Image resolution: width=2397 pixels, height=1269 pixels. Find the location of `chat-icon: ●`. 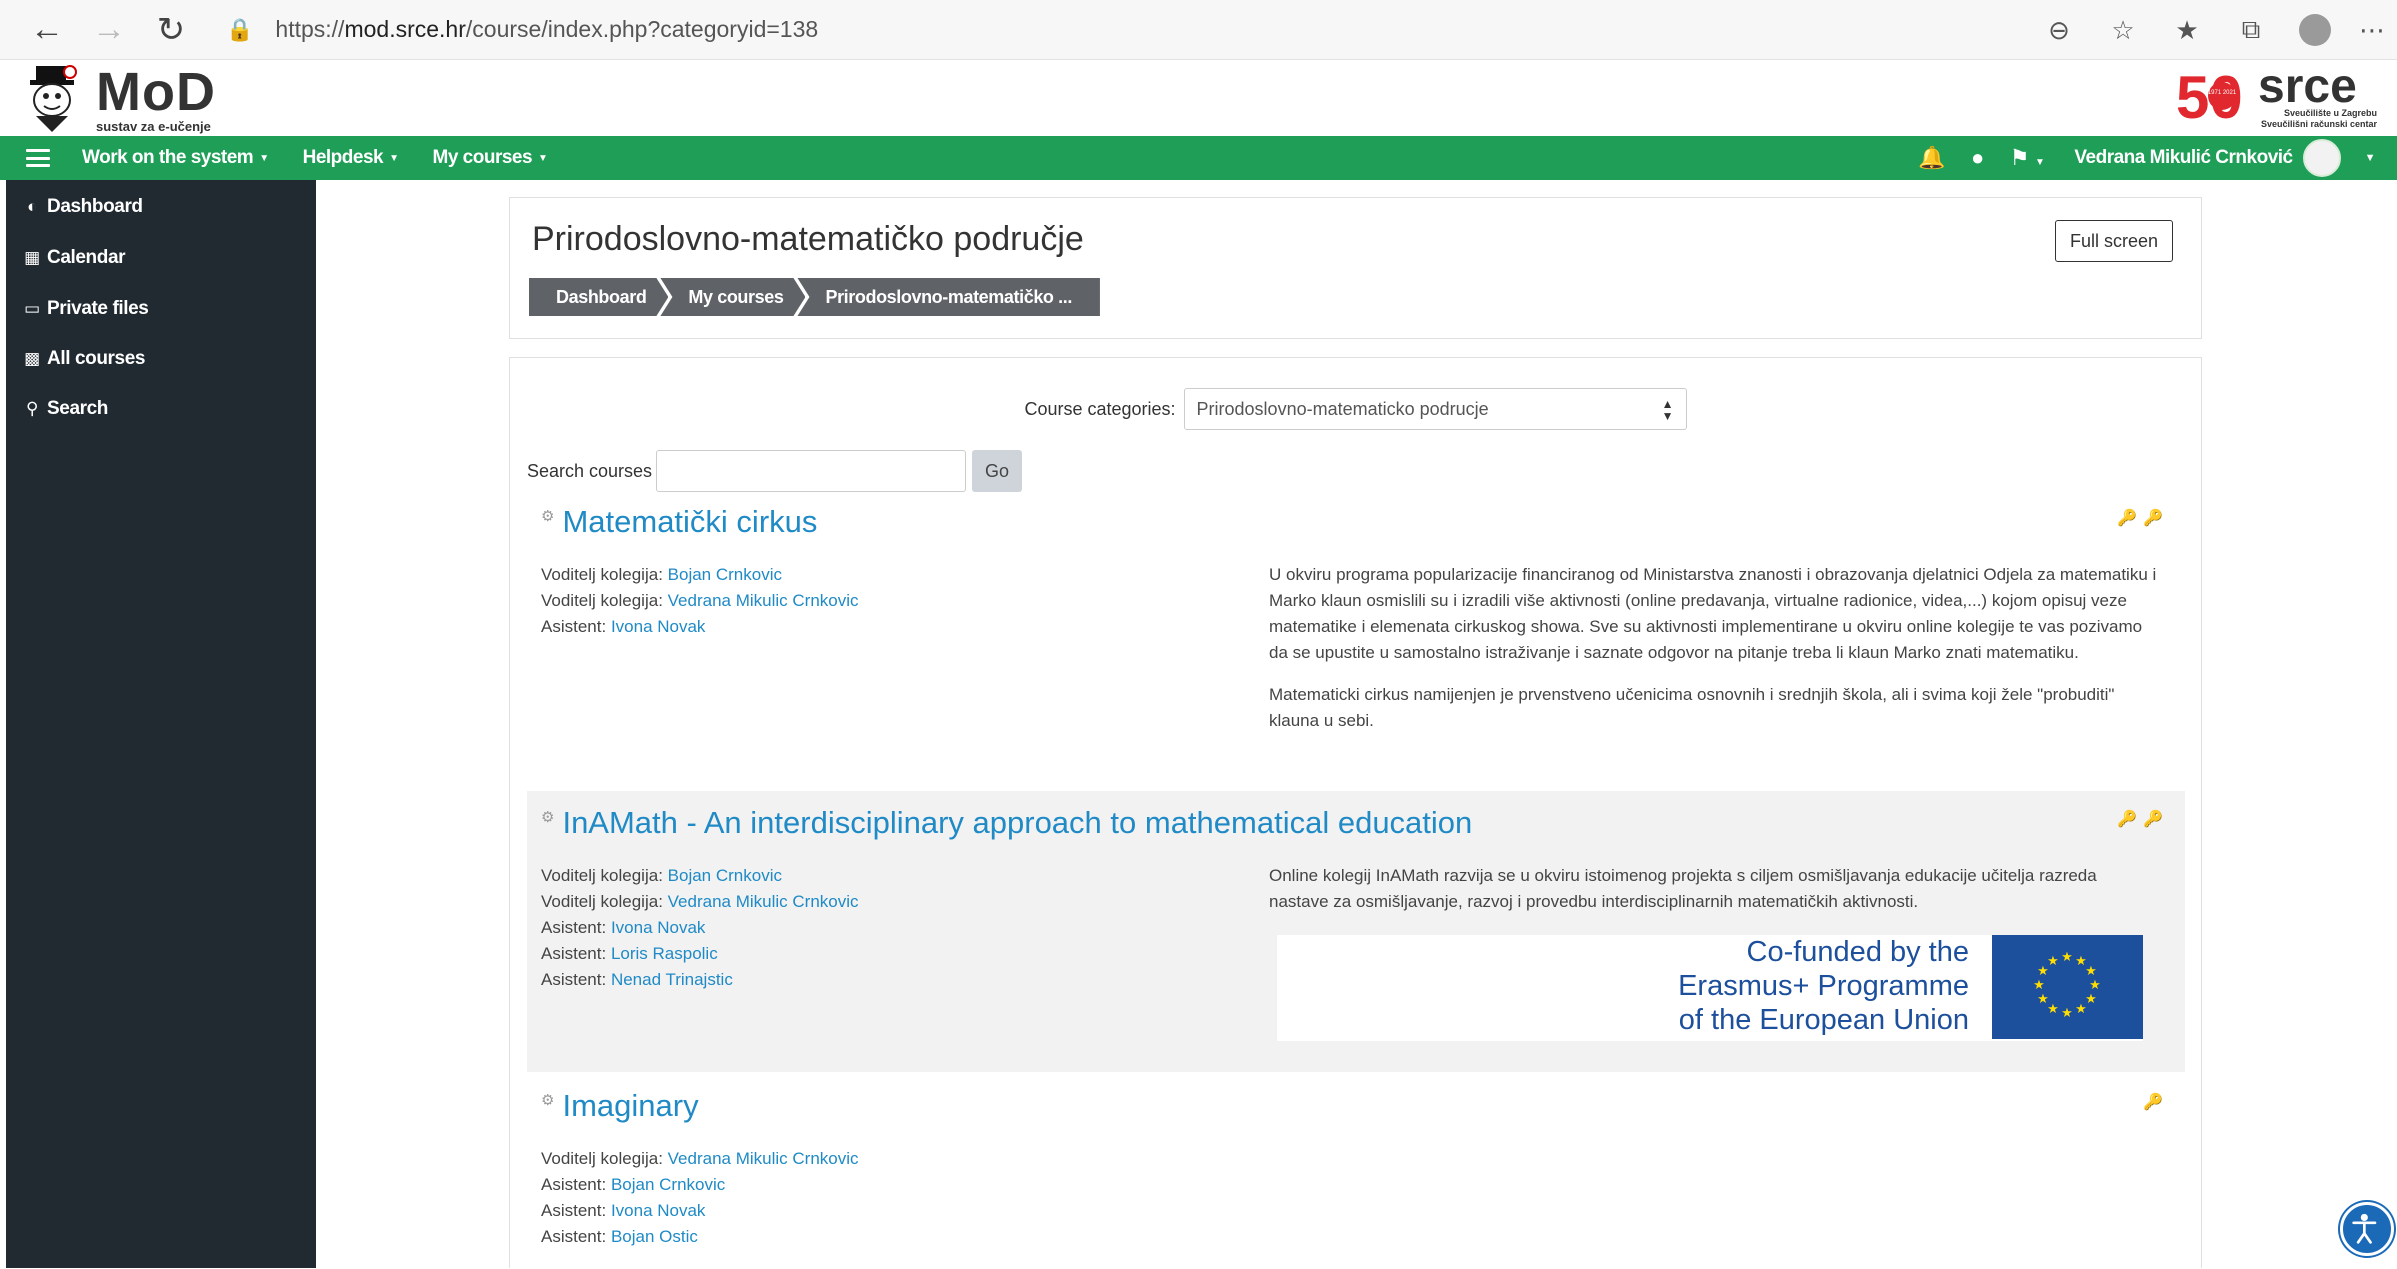

chat-icon: ● is located at coordinates (1977, 158).